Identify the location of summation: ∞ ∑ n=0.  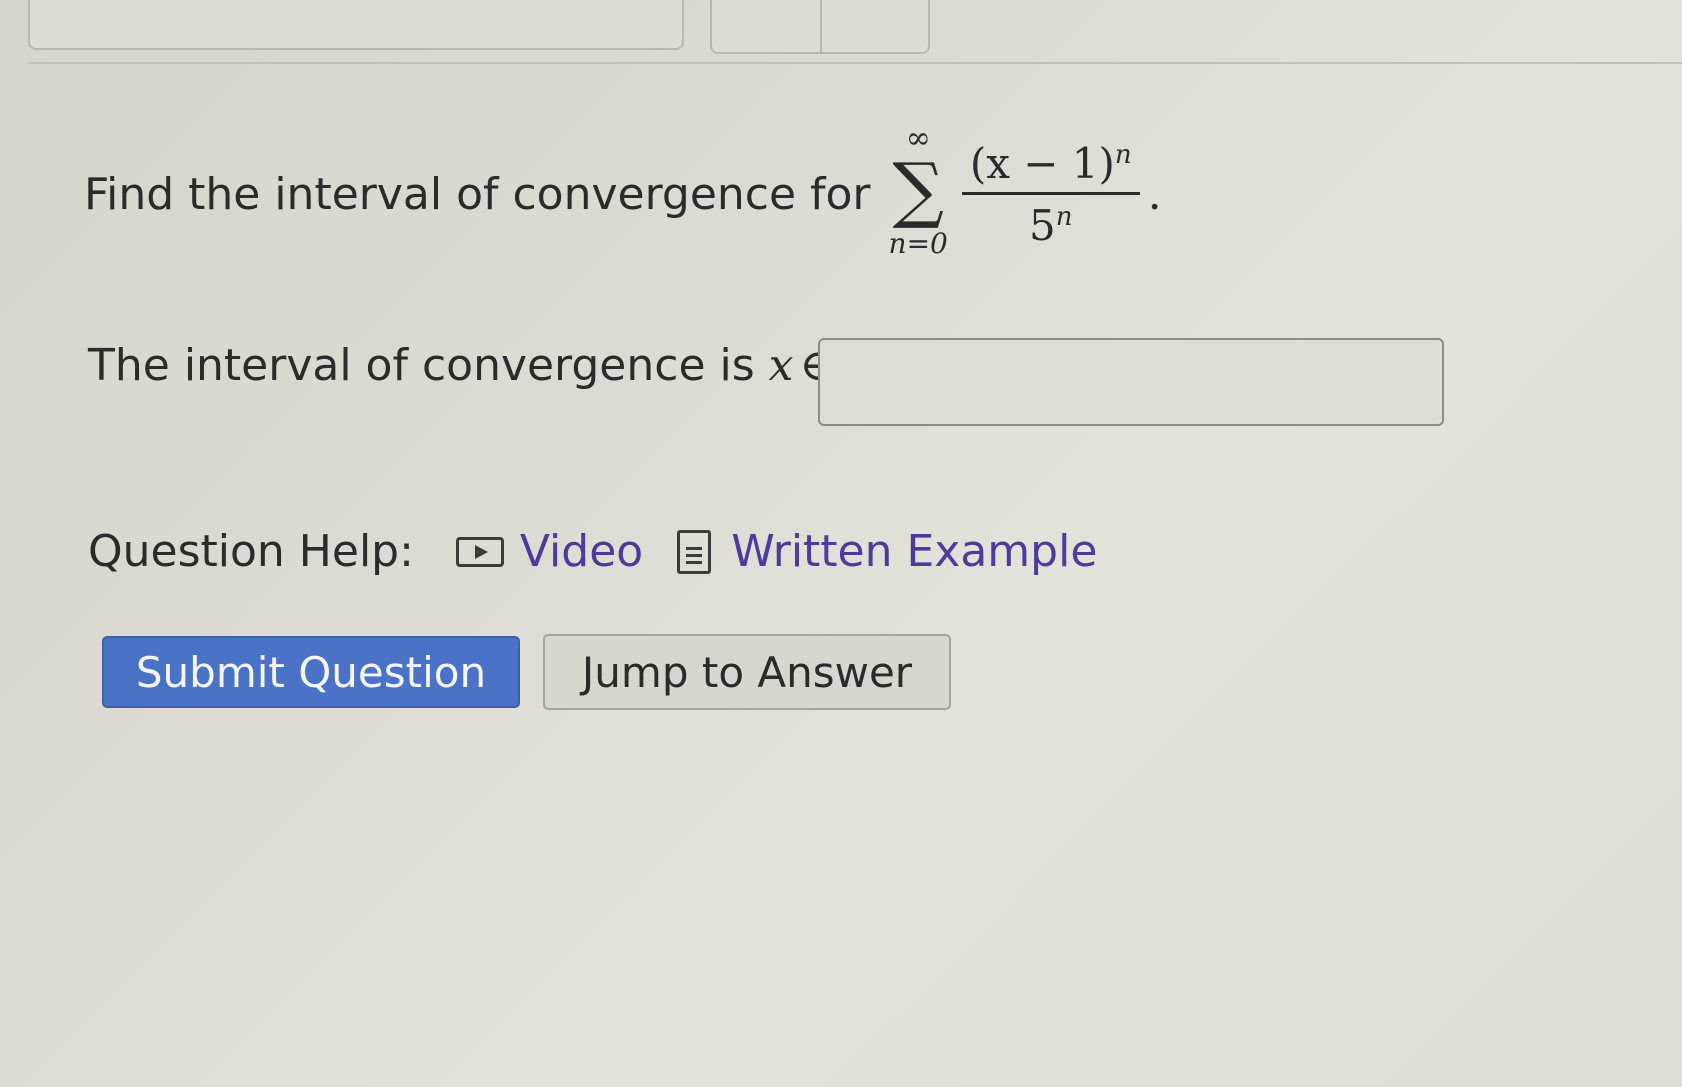
(918, 194).